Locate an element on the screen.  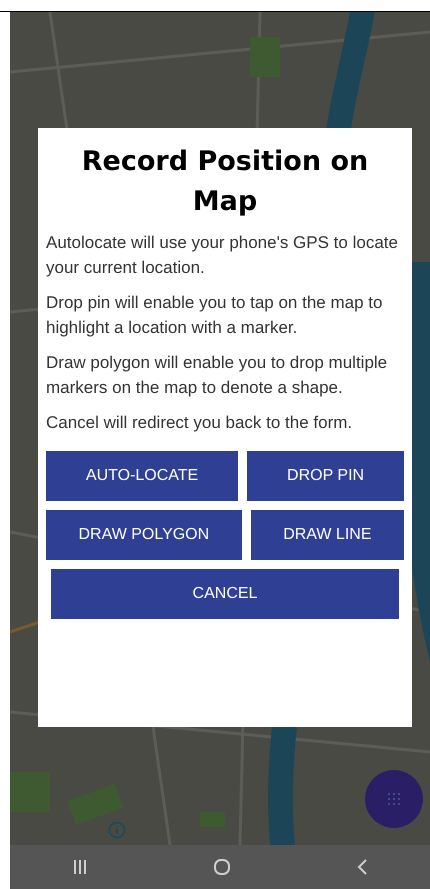
dialog-button: AUTO-LOCATE is located at coordinates (142, 476).